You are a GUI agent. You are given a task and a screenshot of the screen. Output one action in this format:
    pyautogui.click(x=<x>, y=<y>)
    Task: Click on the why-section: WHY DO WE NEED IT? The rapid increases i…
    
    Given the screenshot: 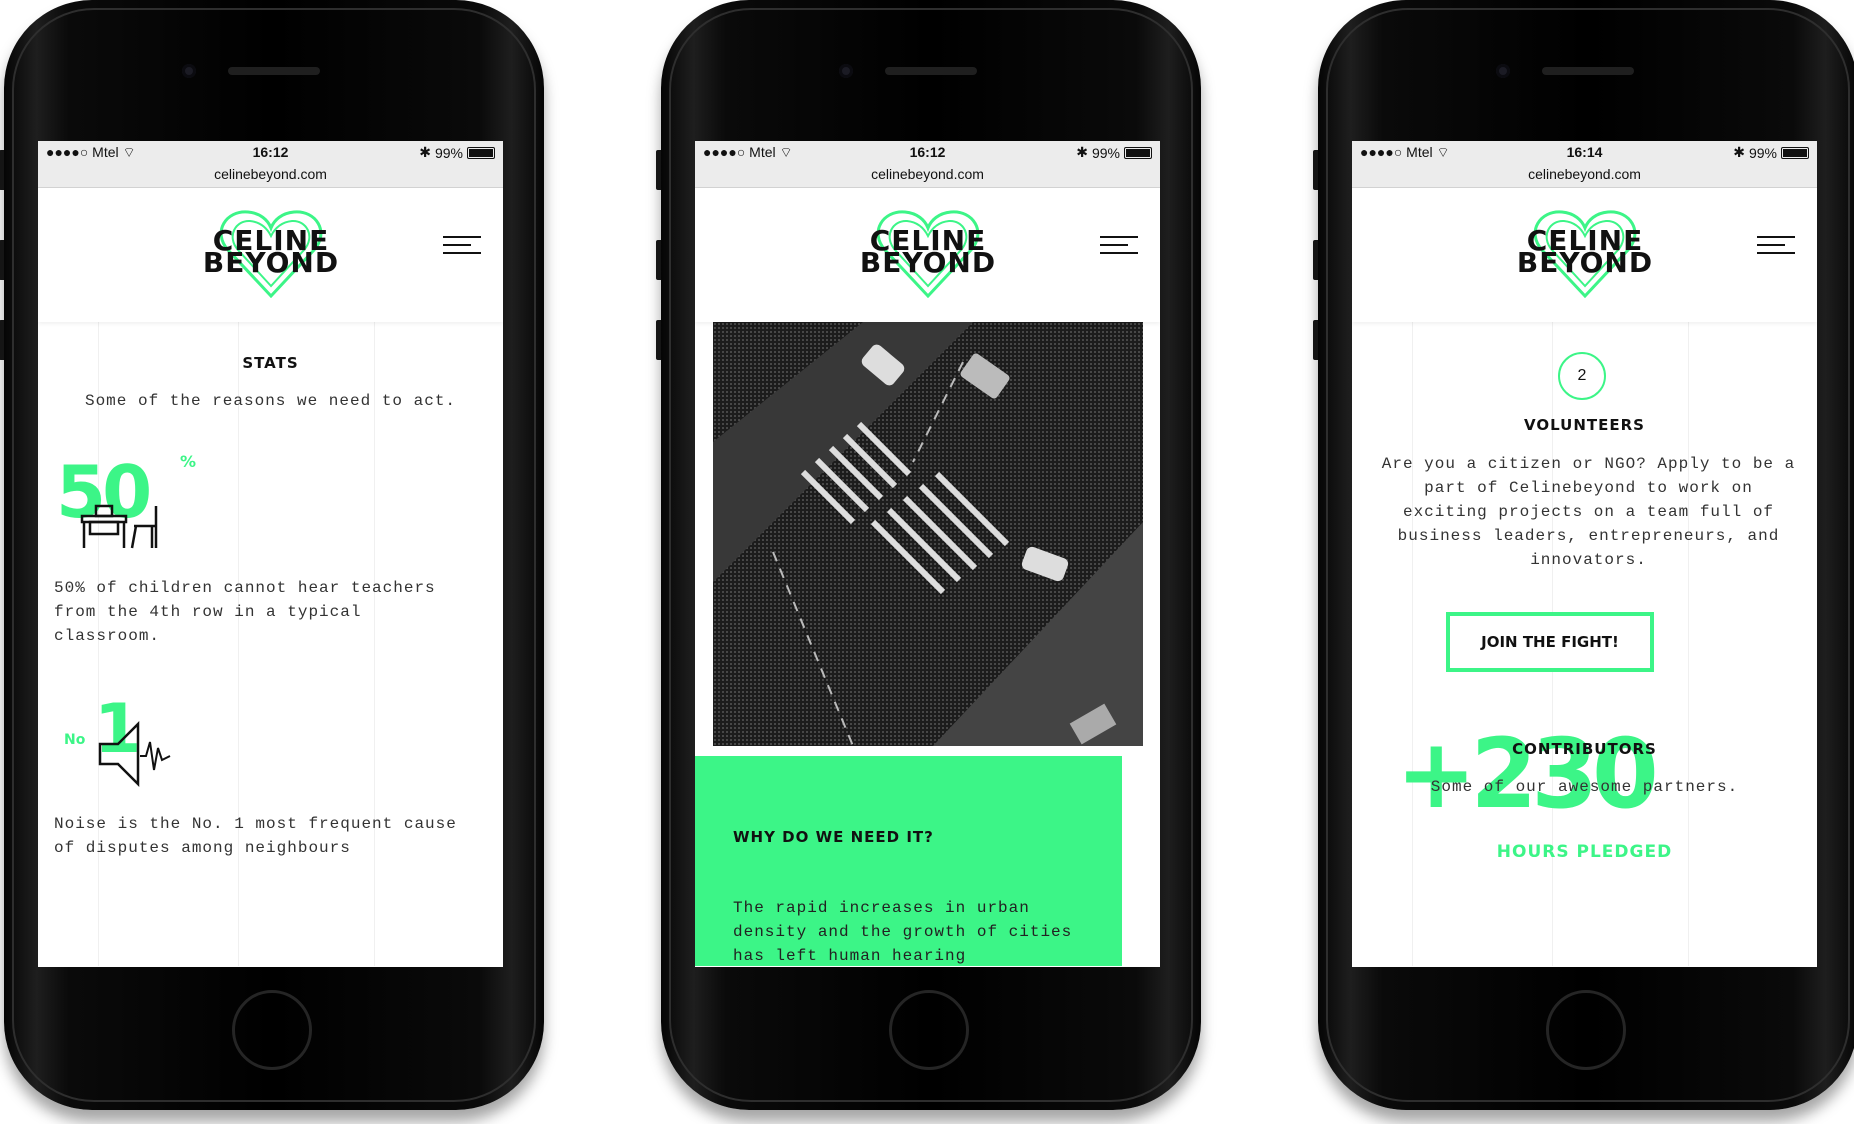 What is the action you would take?
    pyautogui.click(x=927, y=644)
    